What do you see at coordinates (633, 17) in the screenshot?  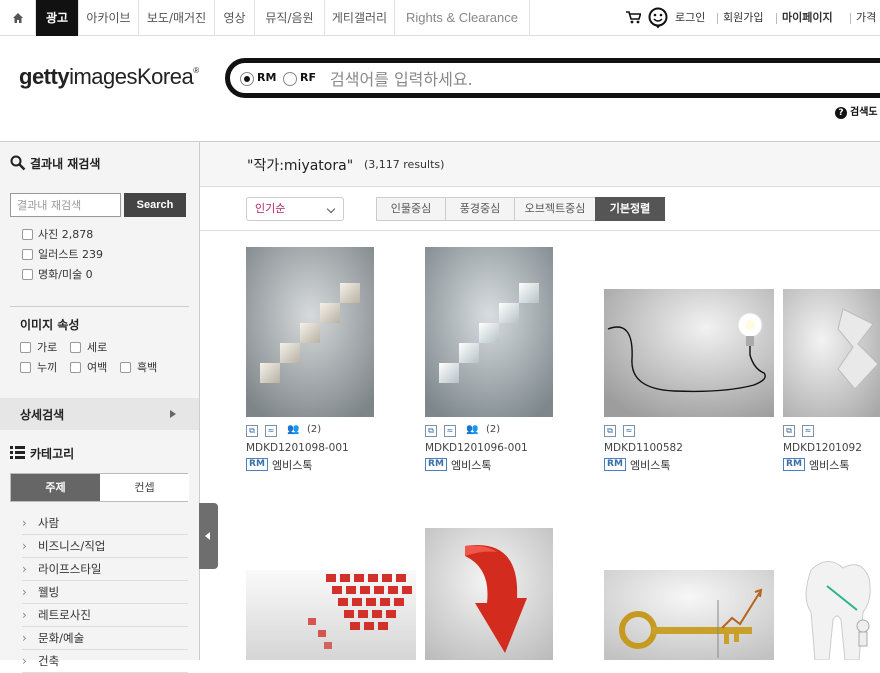 I see `cart-icon` at bounding box center [633, 17].